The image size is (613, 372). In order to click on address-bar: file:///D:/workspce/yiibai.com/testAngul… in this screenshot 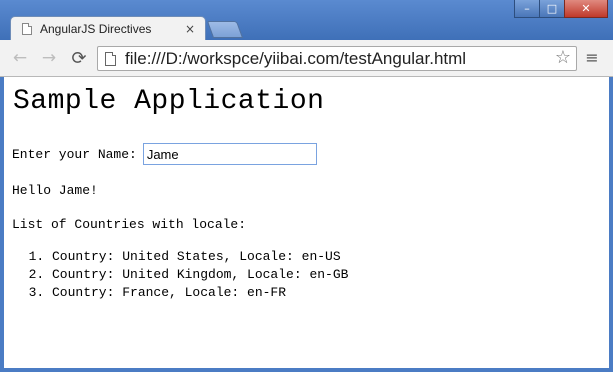, I will do `click(337, 58)`.